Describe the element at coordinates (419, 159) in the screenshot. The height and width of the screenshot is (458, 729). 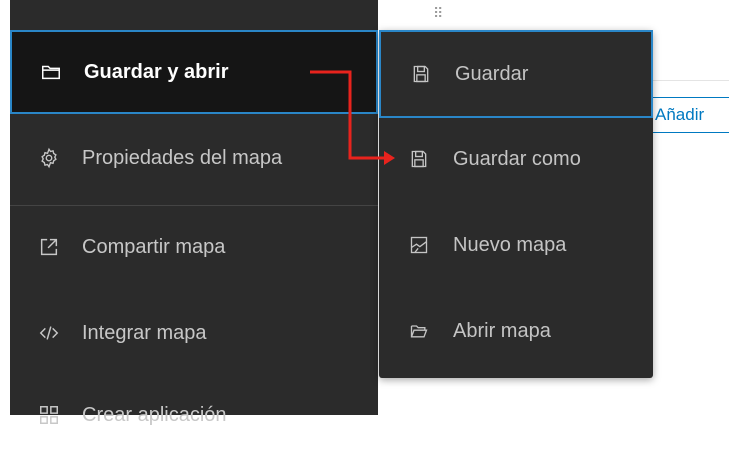
I see `save-as-icon` at that location.